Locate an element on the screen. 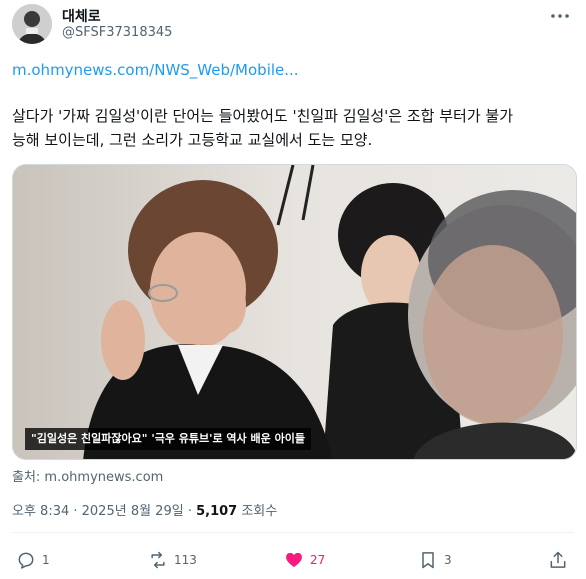  tweet-meta: 오후 8:34 · 2025년 8월 29일 · 5,107 조회수 is located at coordinates (144, 509).